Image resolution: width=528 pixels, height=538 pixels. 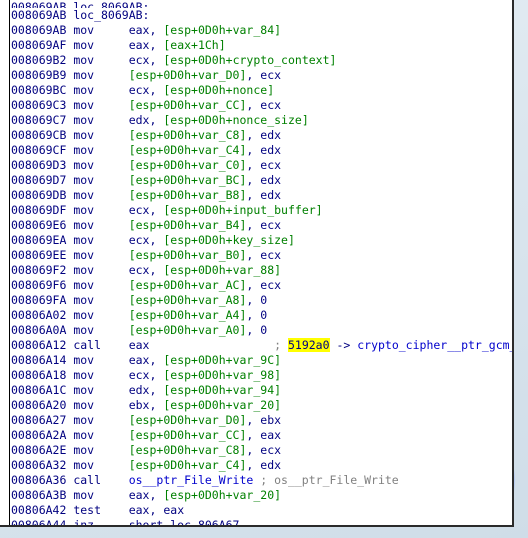 What do you see at coordinates (42, 375) in the screenshot?
I see `instruction-address: 00806A18` at bounding box center [42, 375].